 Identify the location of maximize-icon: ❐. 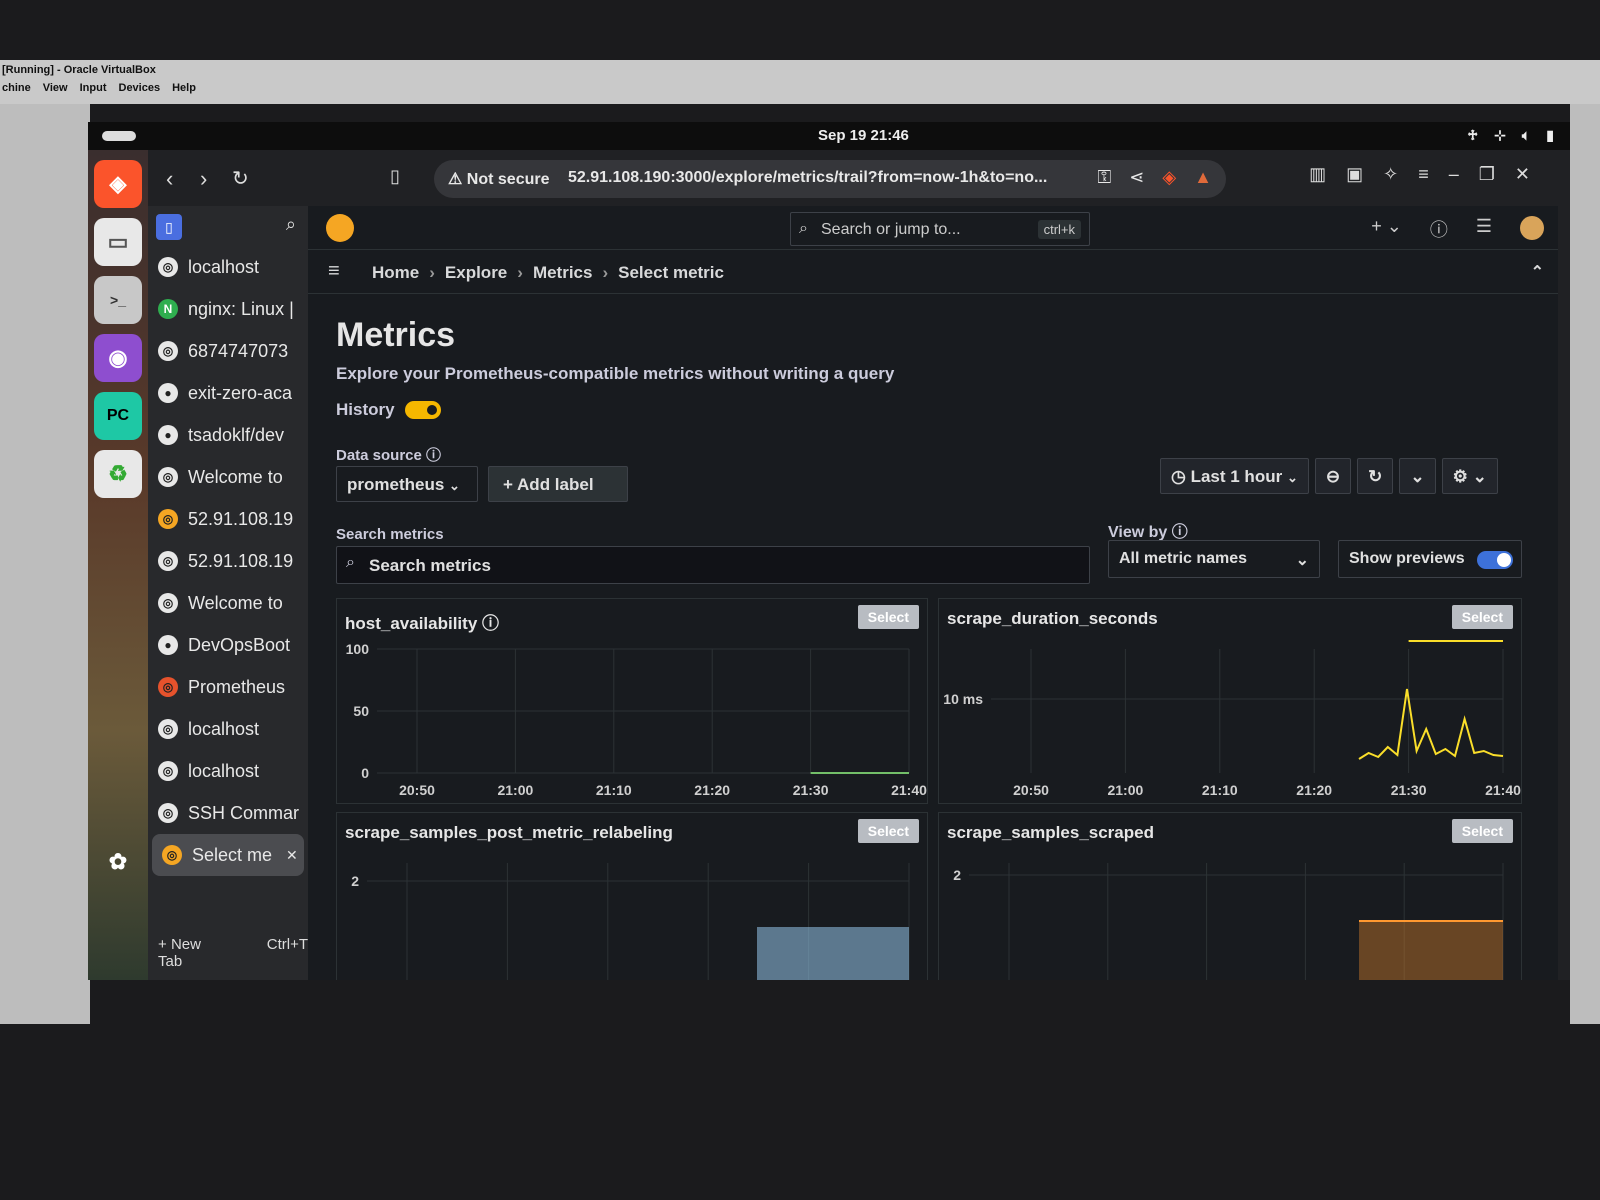
(1487, 174).